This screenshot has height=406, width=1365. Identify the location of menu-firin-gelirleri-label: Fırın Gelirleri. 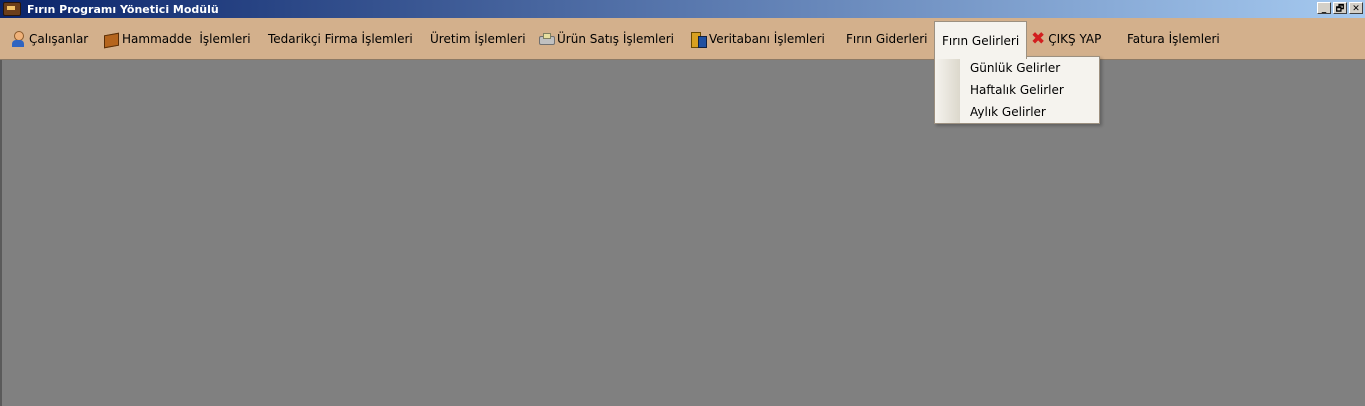
(981, 40).